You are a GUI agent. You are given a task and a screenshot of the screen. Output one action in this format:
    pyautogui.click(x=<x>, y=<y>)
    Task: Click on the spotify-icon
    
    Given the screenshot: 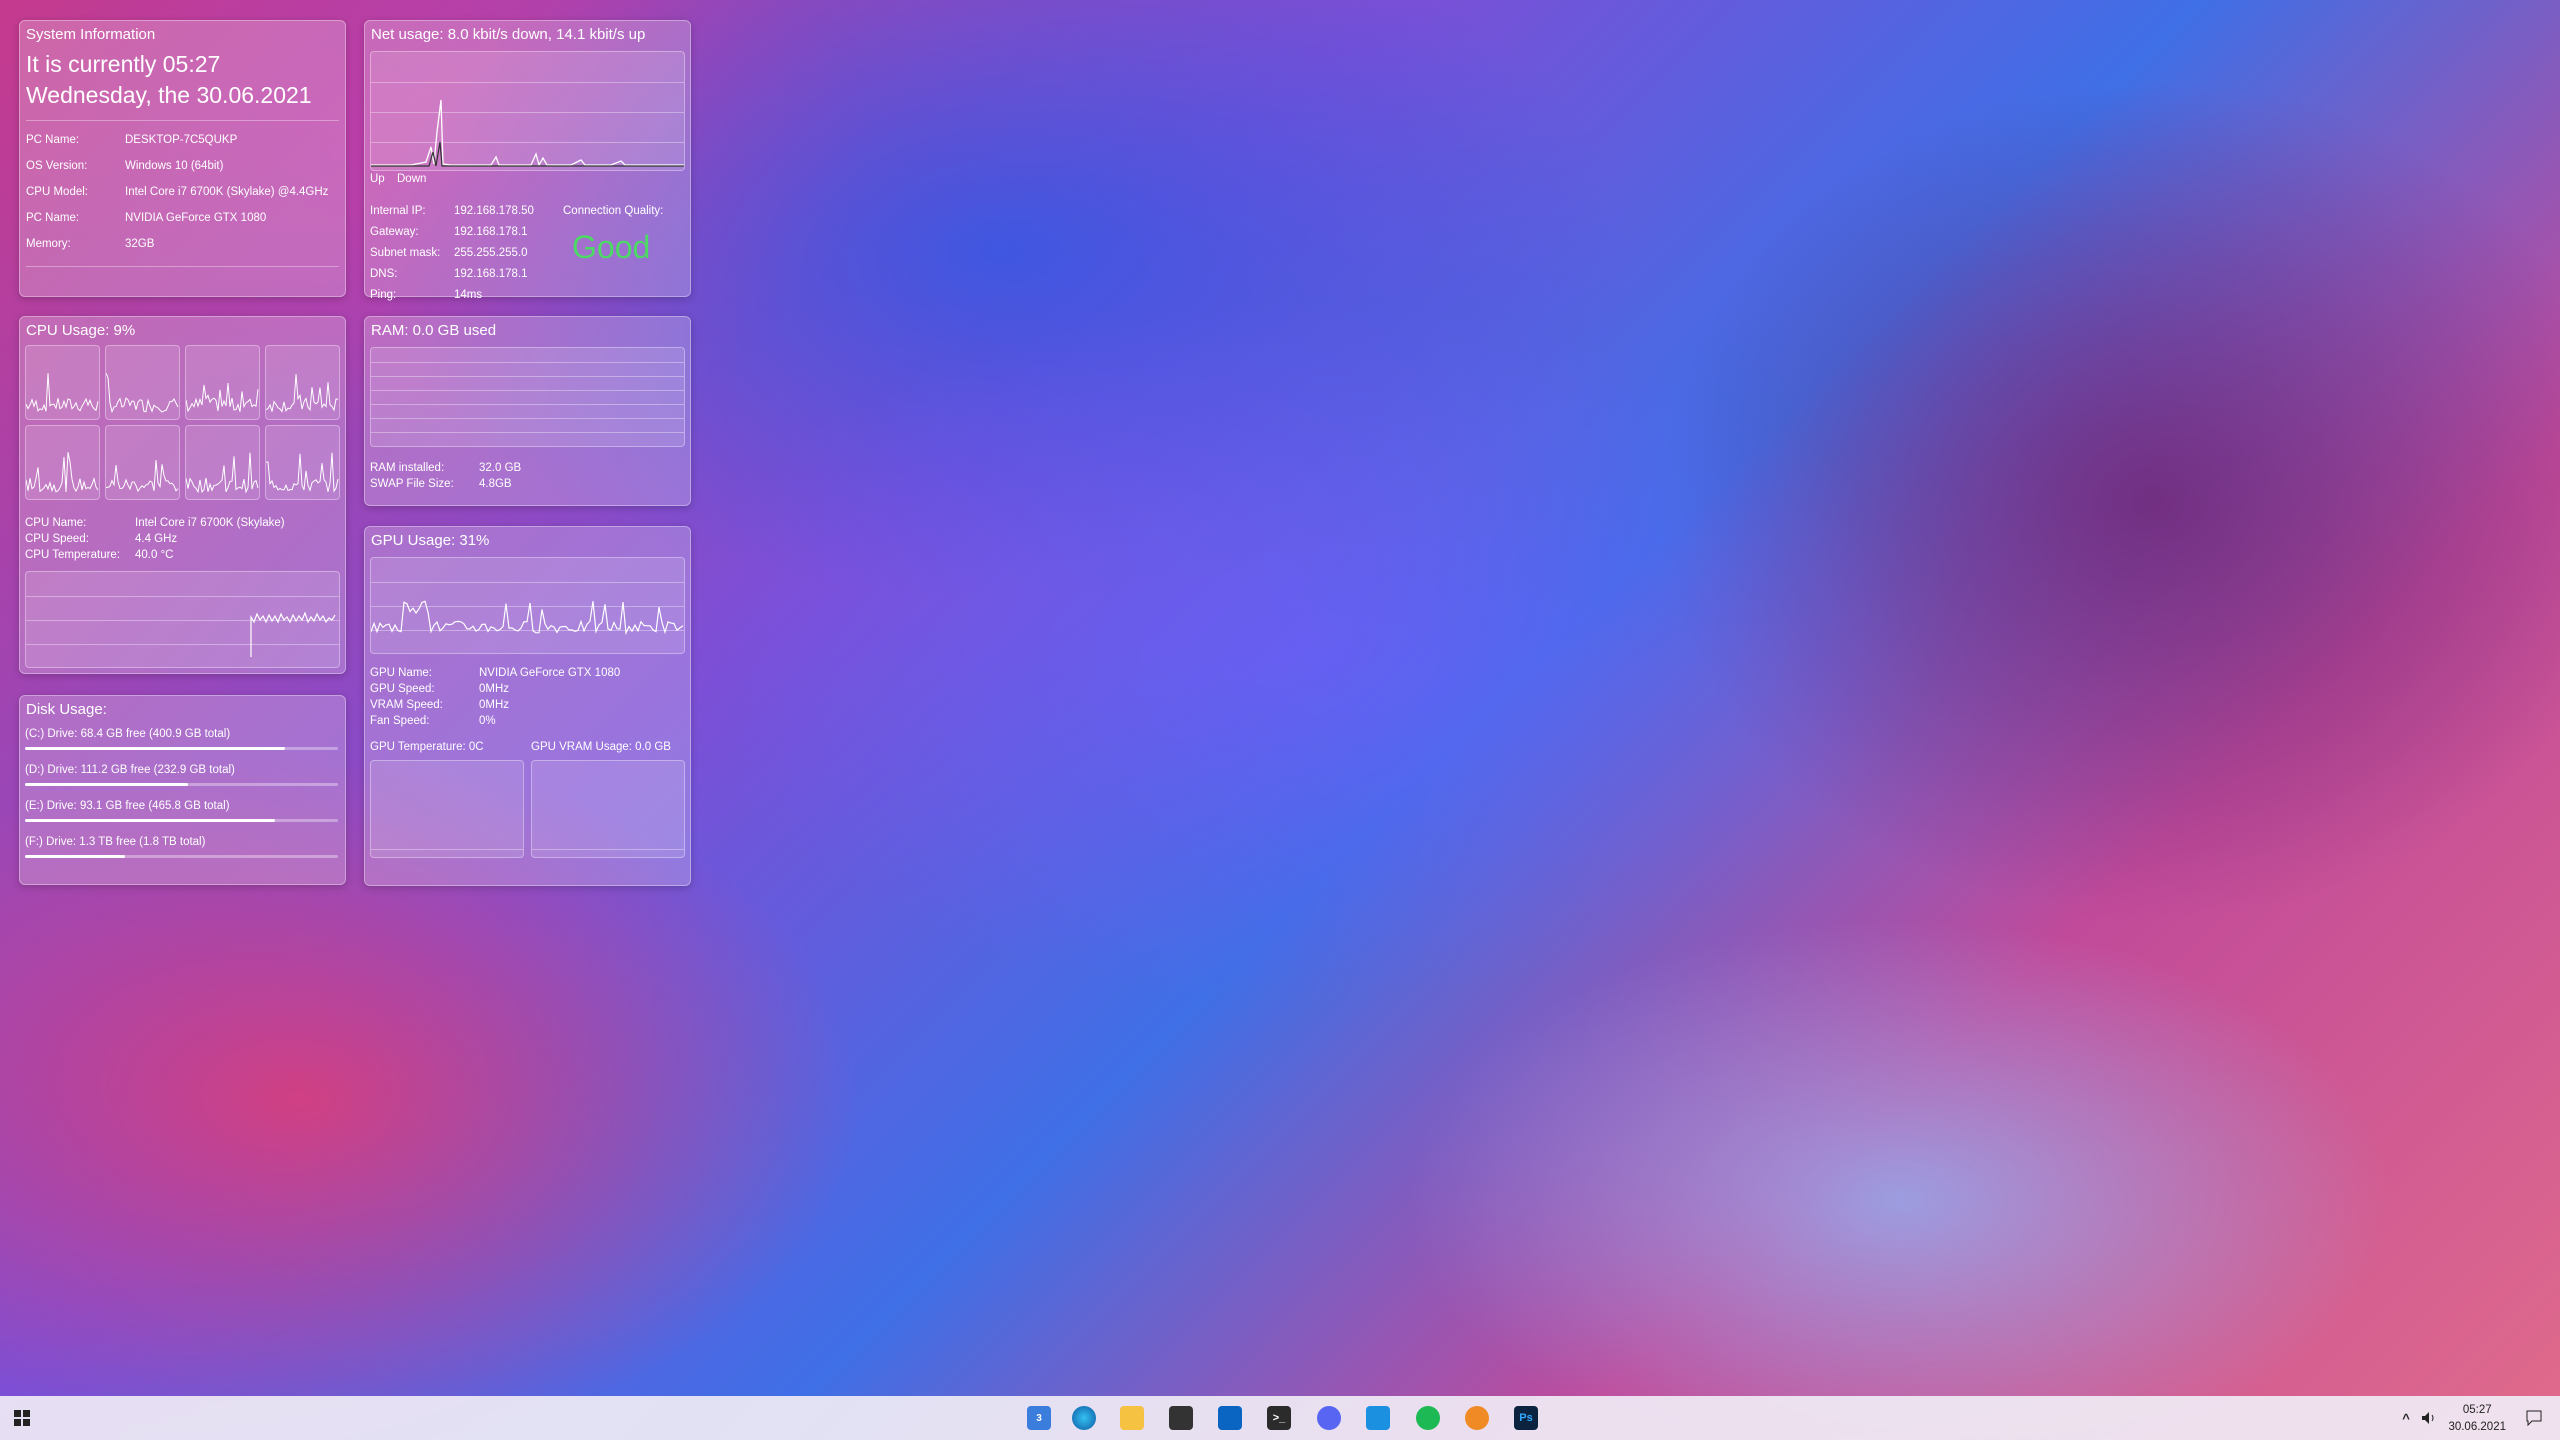 What is the action you would take?
    pyautogui.click(x=1428, y=1418)
    